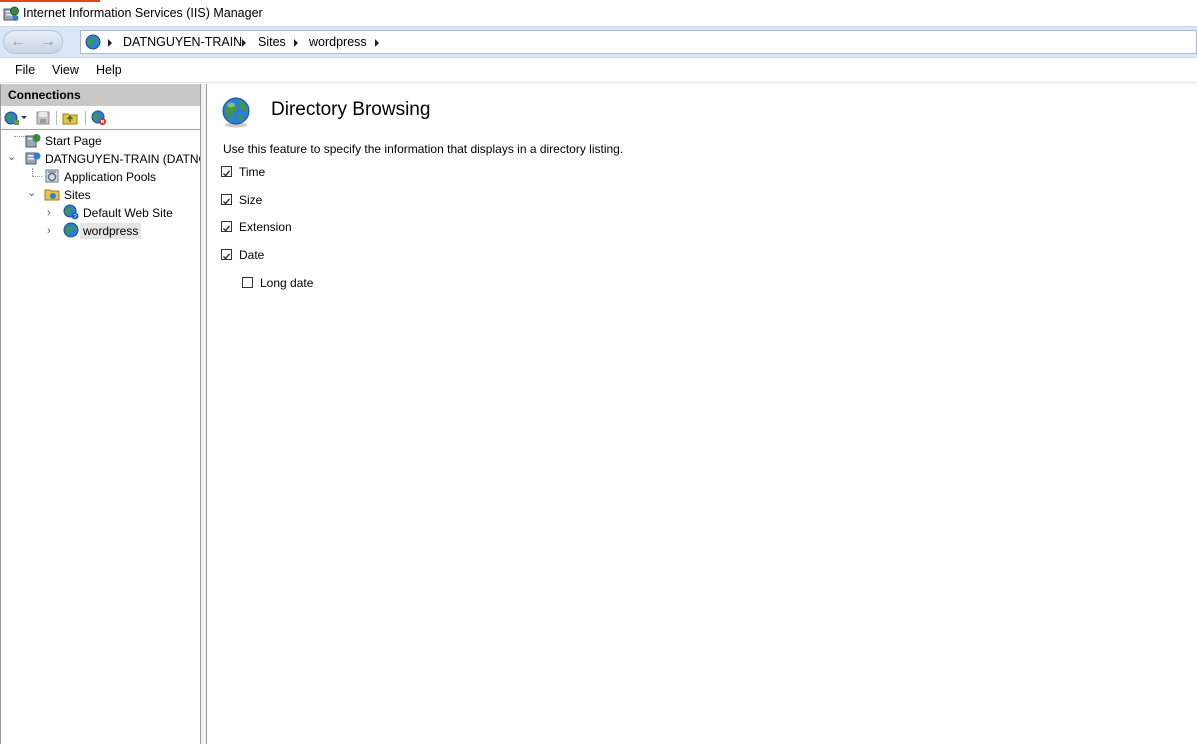 This screenshot has height=744, width=1197. What do you see at coordinates (52, 195) in the screenshot?
I see `sites-folder-icon` at bounding box center [52, 195].